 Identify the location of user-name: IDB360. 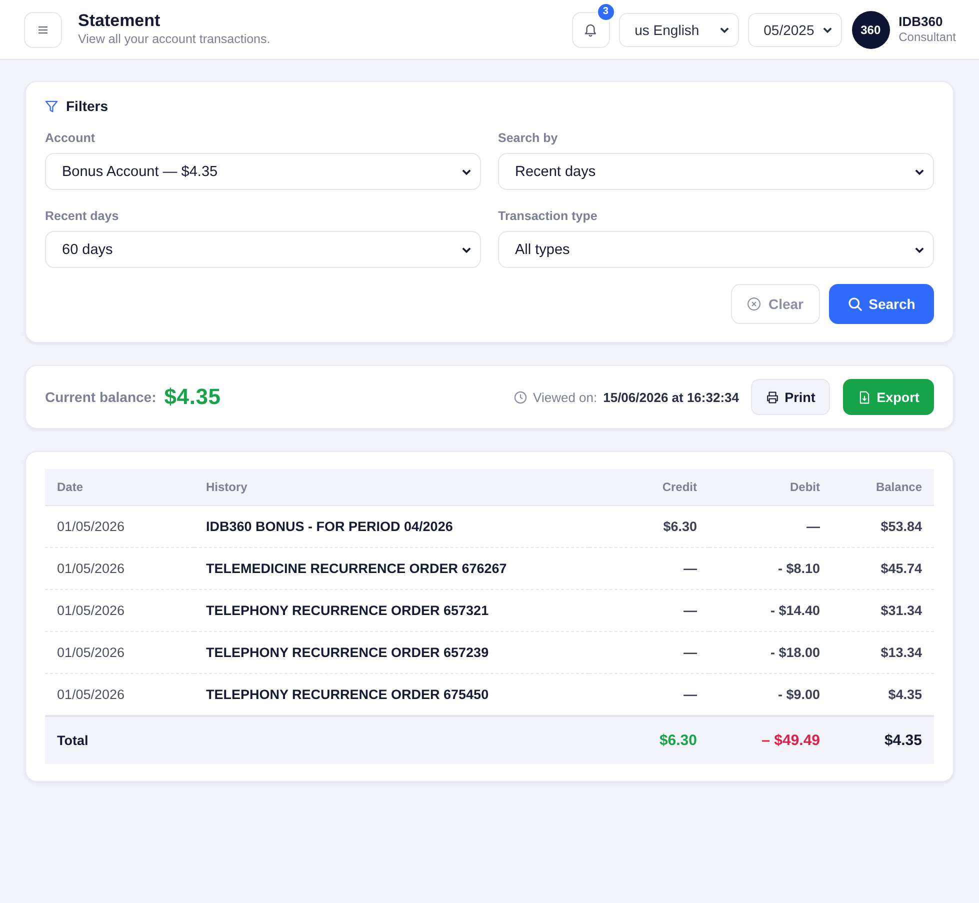
(921, 22).